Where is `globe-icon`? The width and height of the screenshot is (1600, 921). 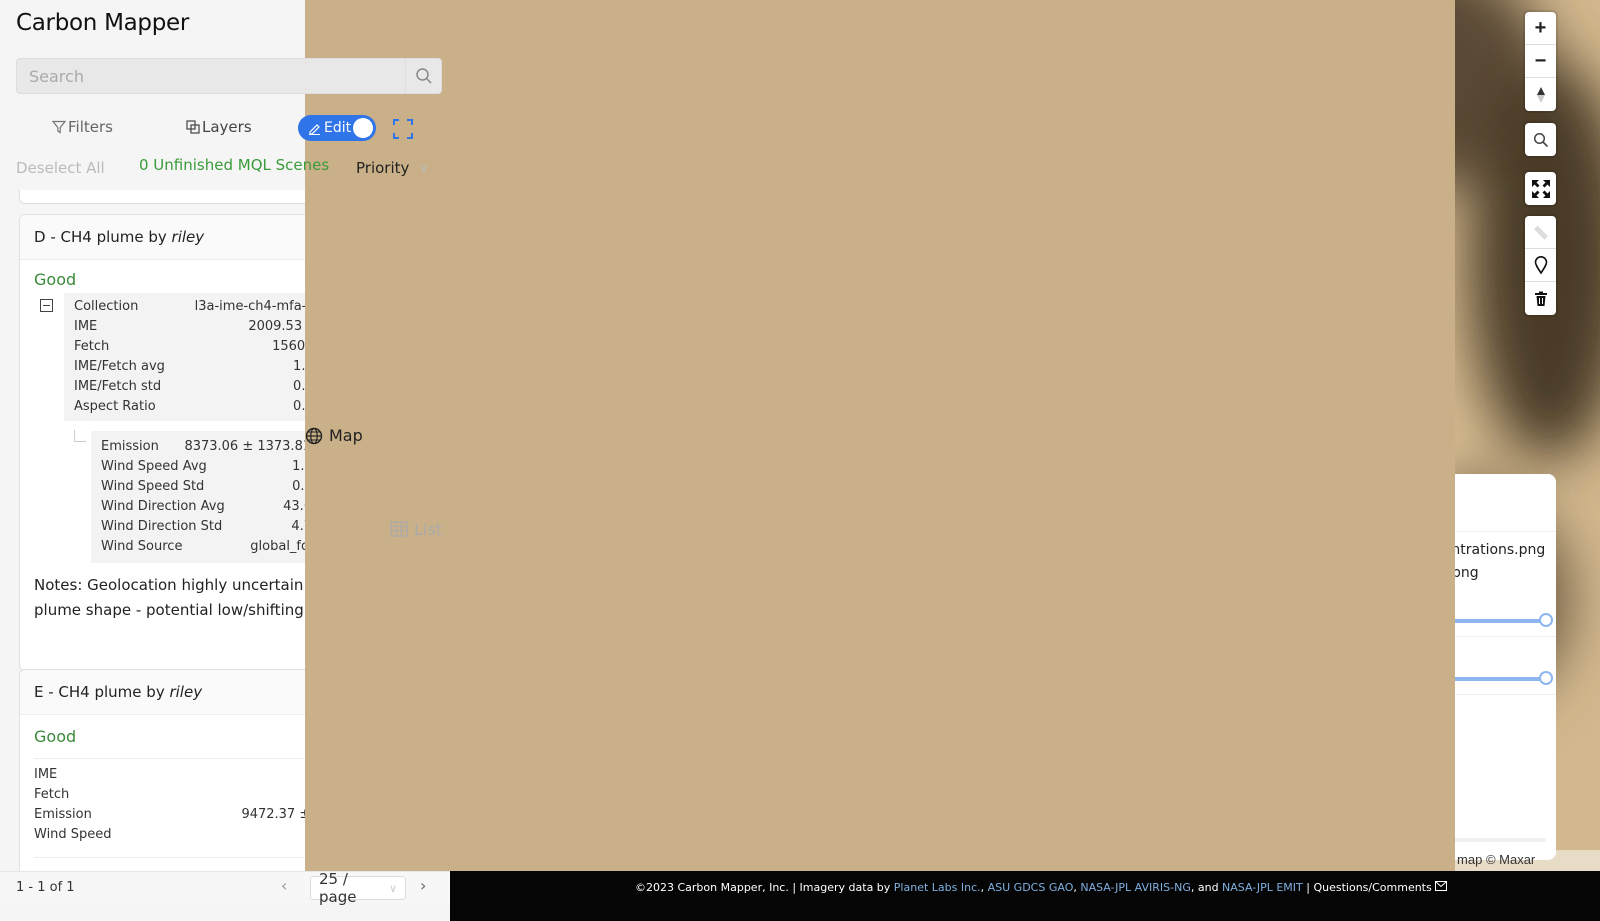
globe-icon is located at coordinates (314, 435).